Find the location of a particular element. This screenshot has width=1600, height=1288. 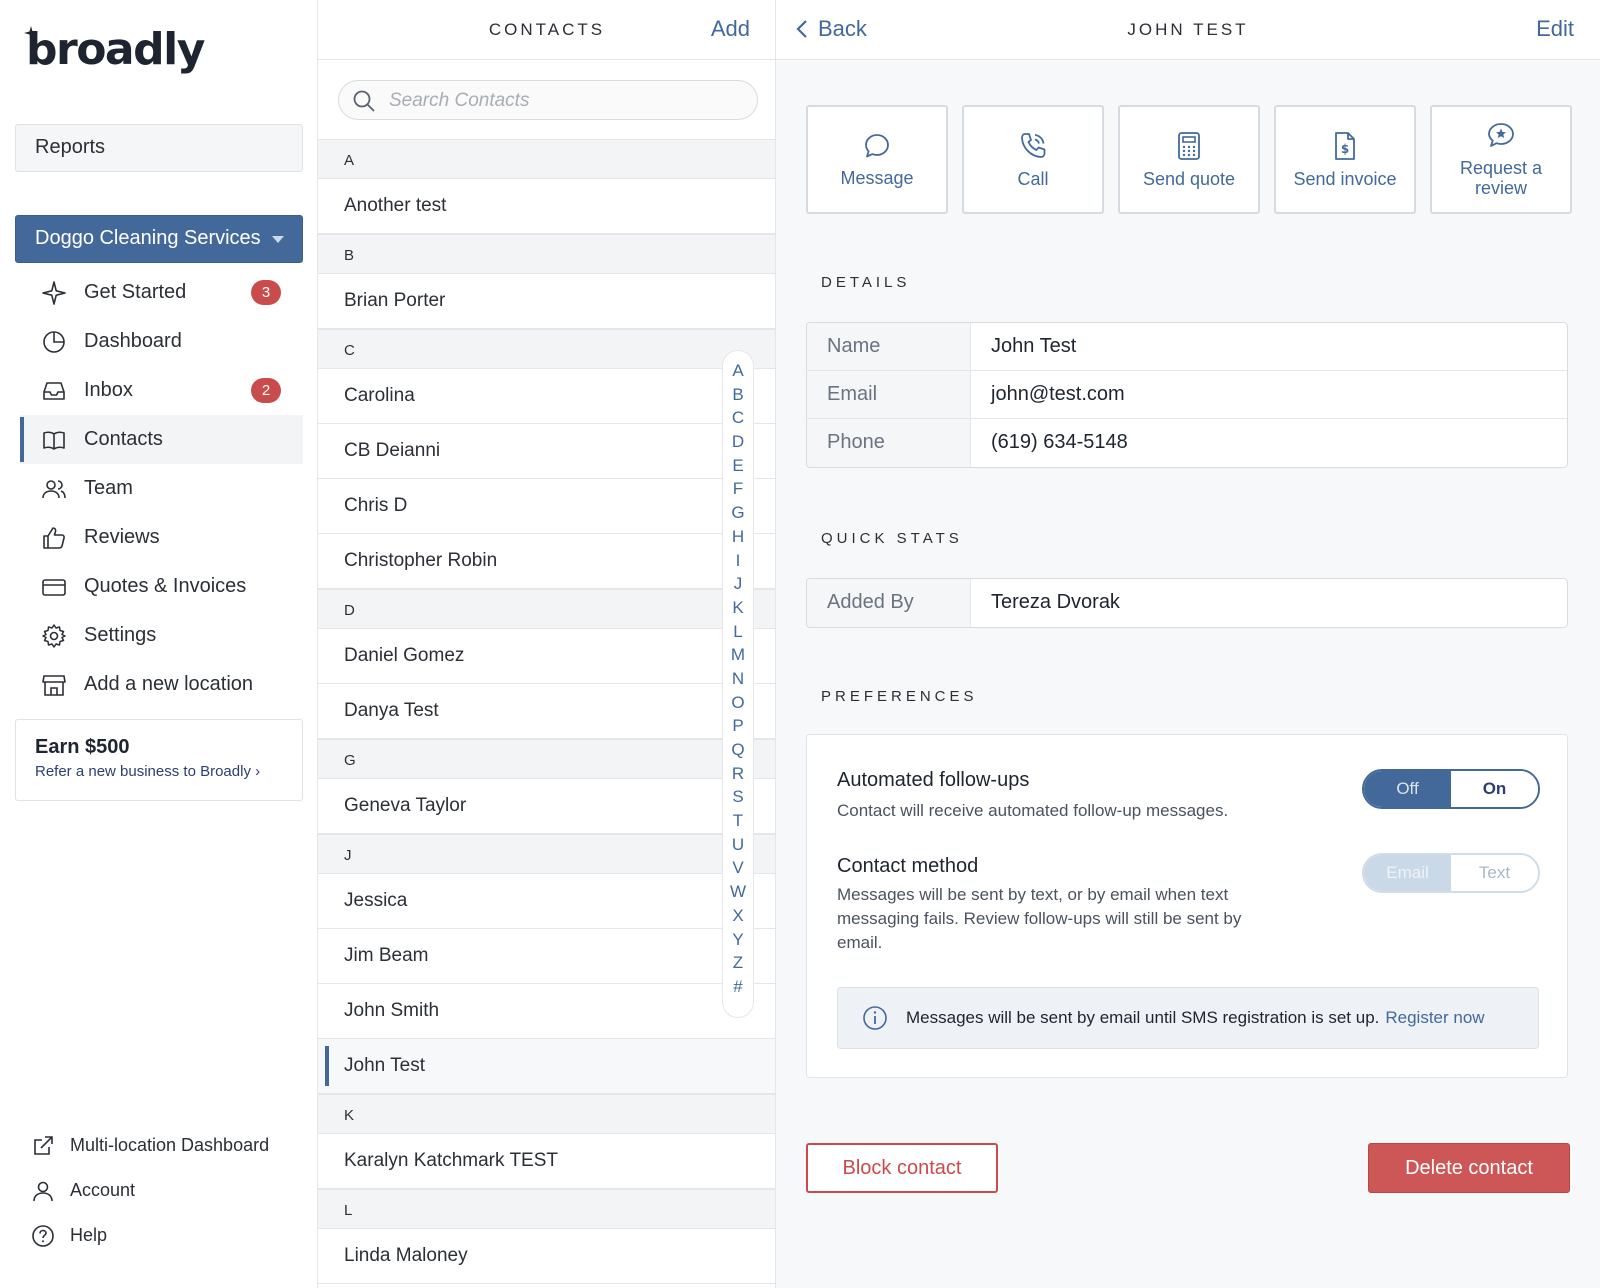

contact-row: Chris D is located at coordinates (546, 506).